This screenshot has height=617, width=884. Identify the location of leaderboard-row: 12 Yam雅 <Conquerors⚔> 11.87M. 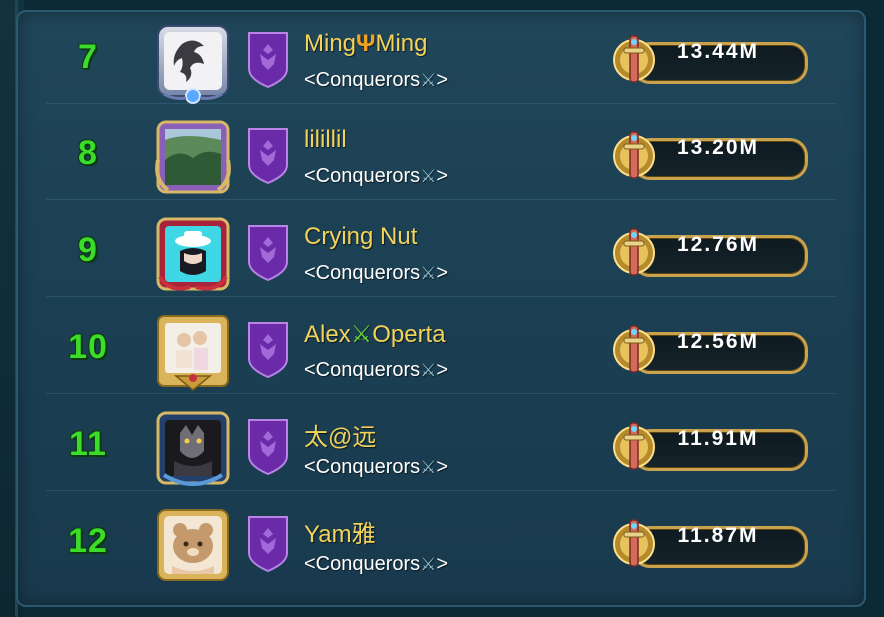
(441, 545).